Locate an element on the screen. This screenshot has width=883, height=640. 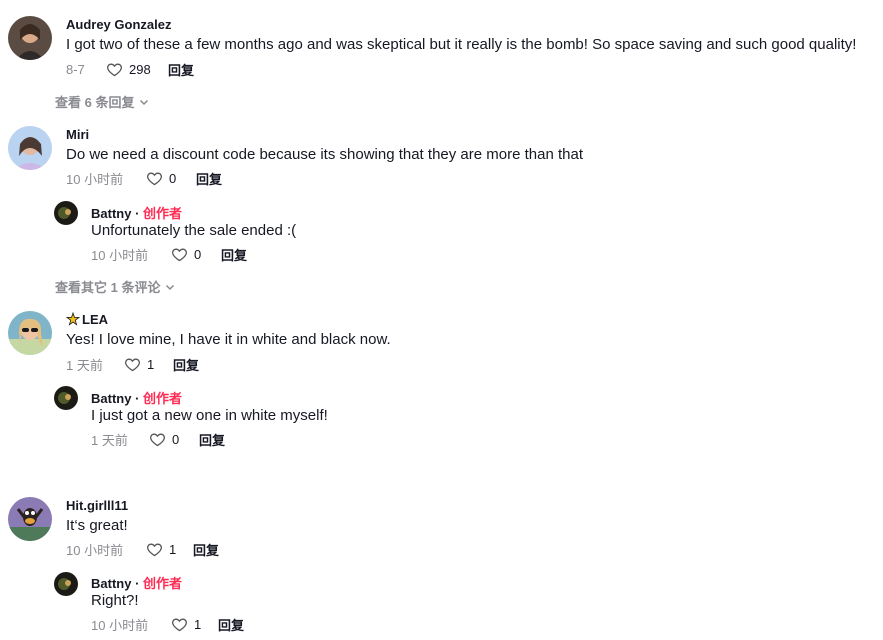
view-more-comments-button: 查看其它 1 条评论 is located at coordinates (115, 286).